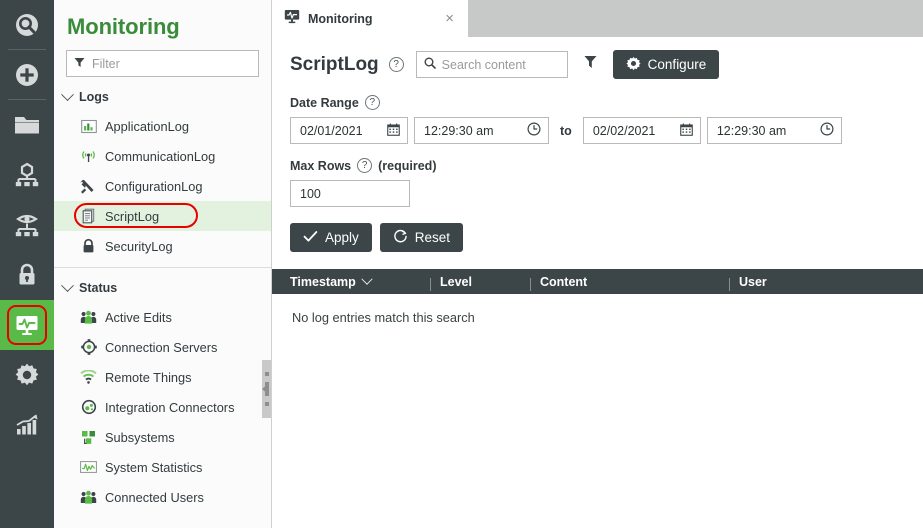 This screenshot has height=528, width=923. I want to click on start-time-input: 12:29:30 am, so click(481, 130).